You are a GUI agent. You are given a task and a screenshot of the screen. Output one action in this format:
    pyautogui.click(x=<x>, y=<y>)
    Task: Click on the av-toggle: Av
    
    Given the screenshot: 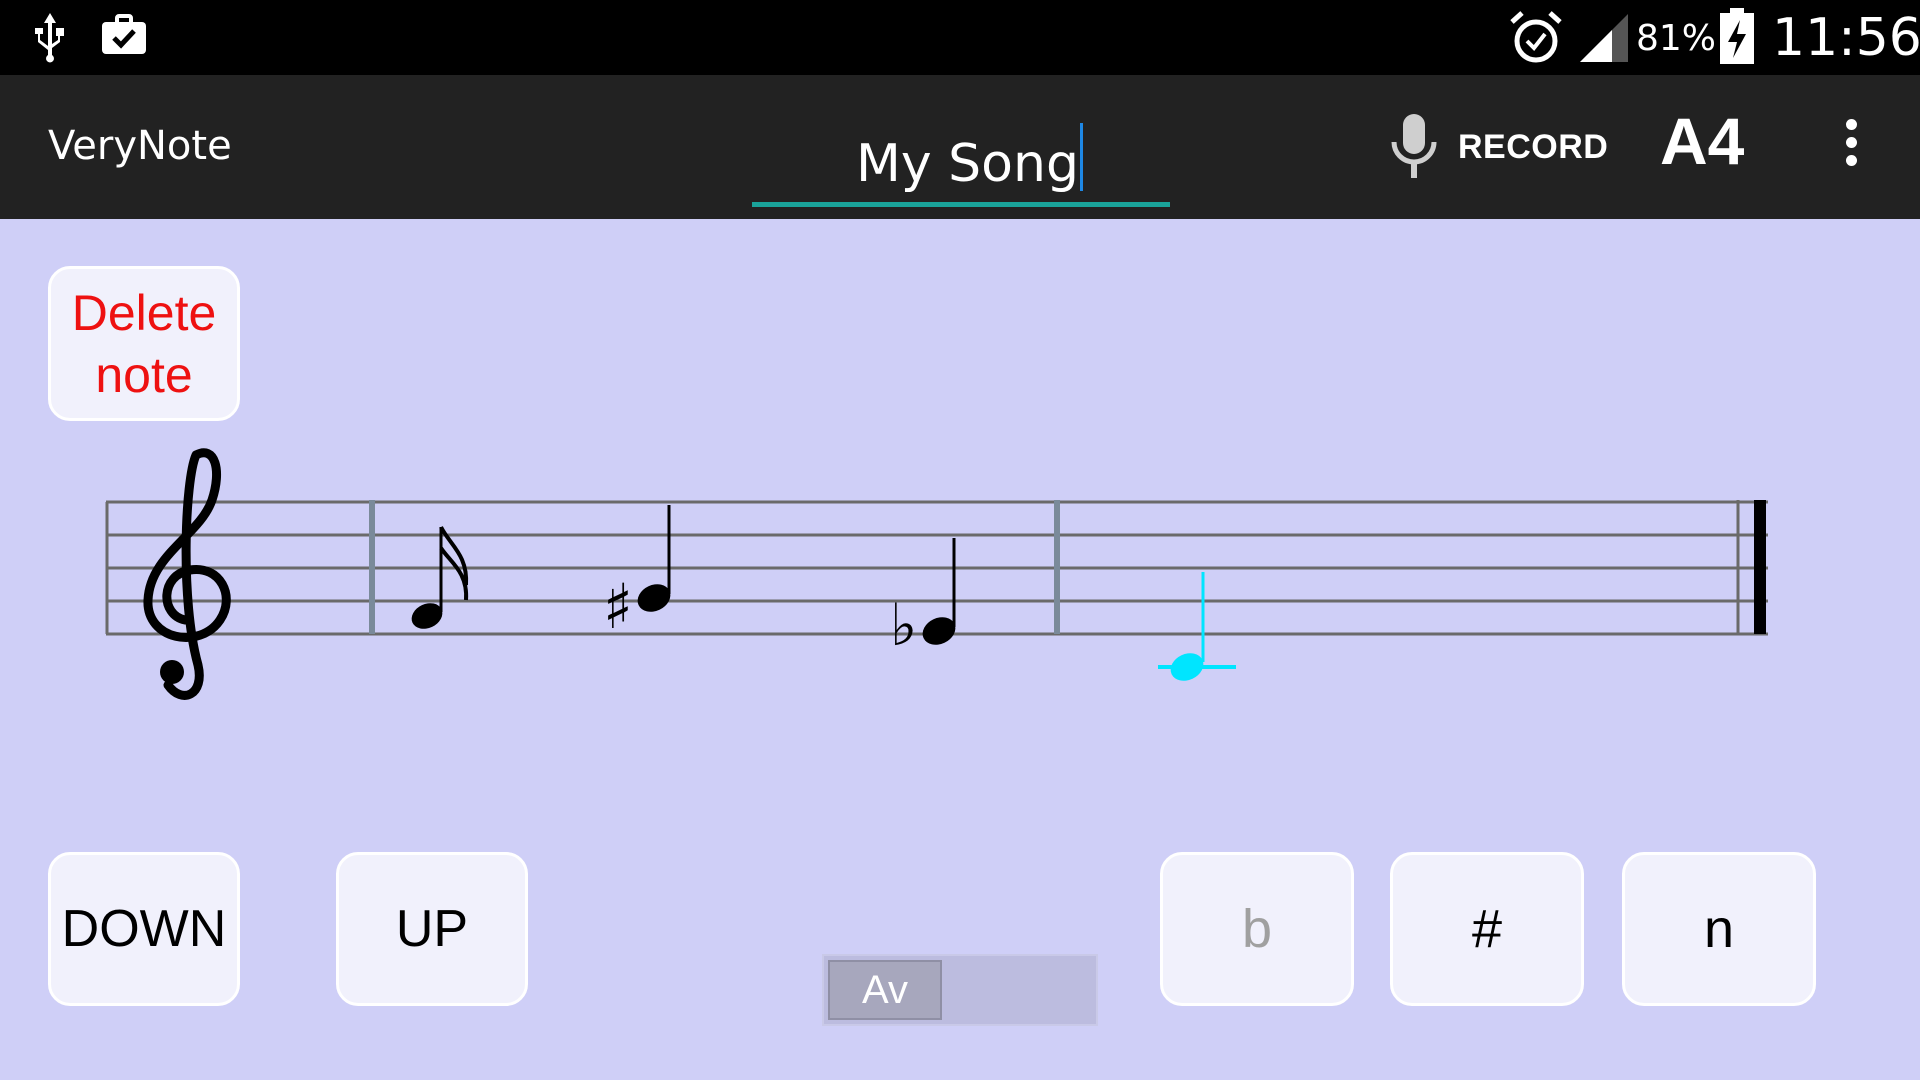 What is the action you would take?
    pyautogui.click(x=960, y=990)
    